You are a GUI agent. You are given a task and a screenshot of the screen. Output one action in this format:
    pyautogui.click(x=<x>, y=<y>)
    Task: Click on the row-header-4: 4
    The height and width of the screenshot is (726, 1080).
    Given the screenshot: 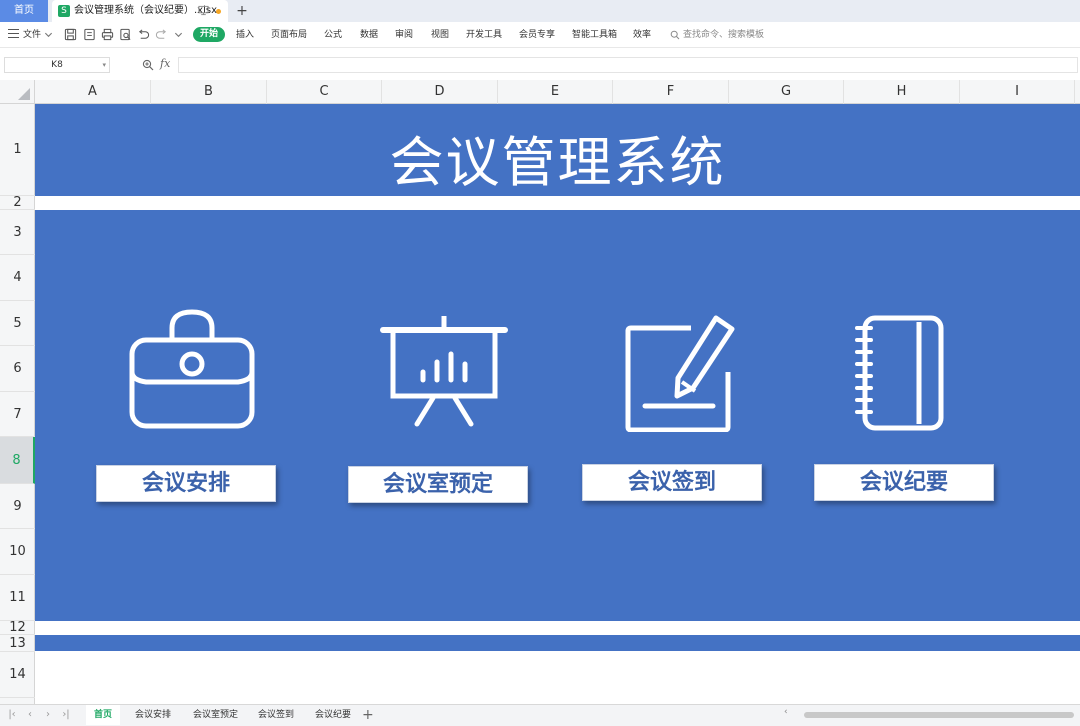 What is the action you would take?
    pyautogui.click(x=17, y=278)
    